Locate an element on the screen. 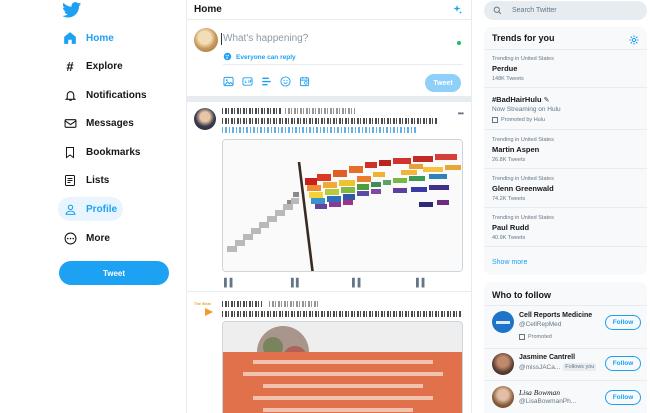 This screenshot has width=650, height=413. author-avatar is located at coordinates (205, 119).